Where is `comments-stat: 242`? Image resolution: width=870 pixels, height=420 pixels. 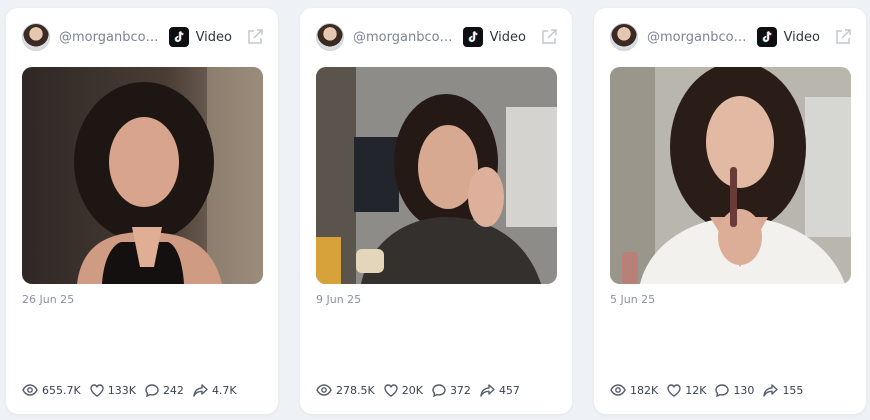 comments-stat: 242 is located at coordinates (164, 390).